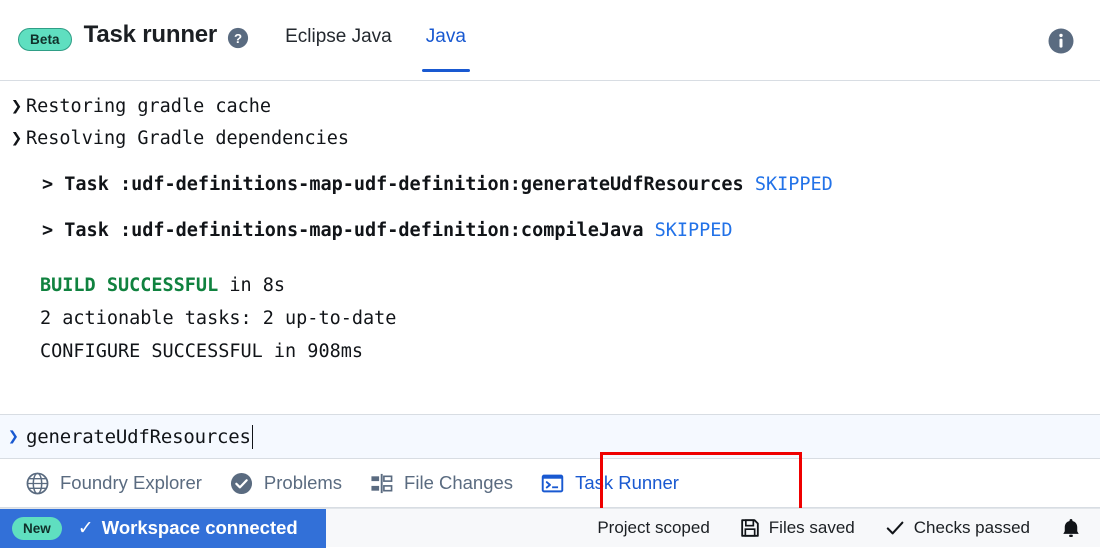 This screenshot has width=1100, height=548. What do you see at coordinates (149, 106) in the screenshot?
I see `console-line-text: Restoring gradle cache` at bounding box center [149, 106].